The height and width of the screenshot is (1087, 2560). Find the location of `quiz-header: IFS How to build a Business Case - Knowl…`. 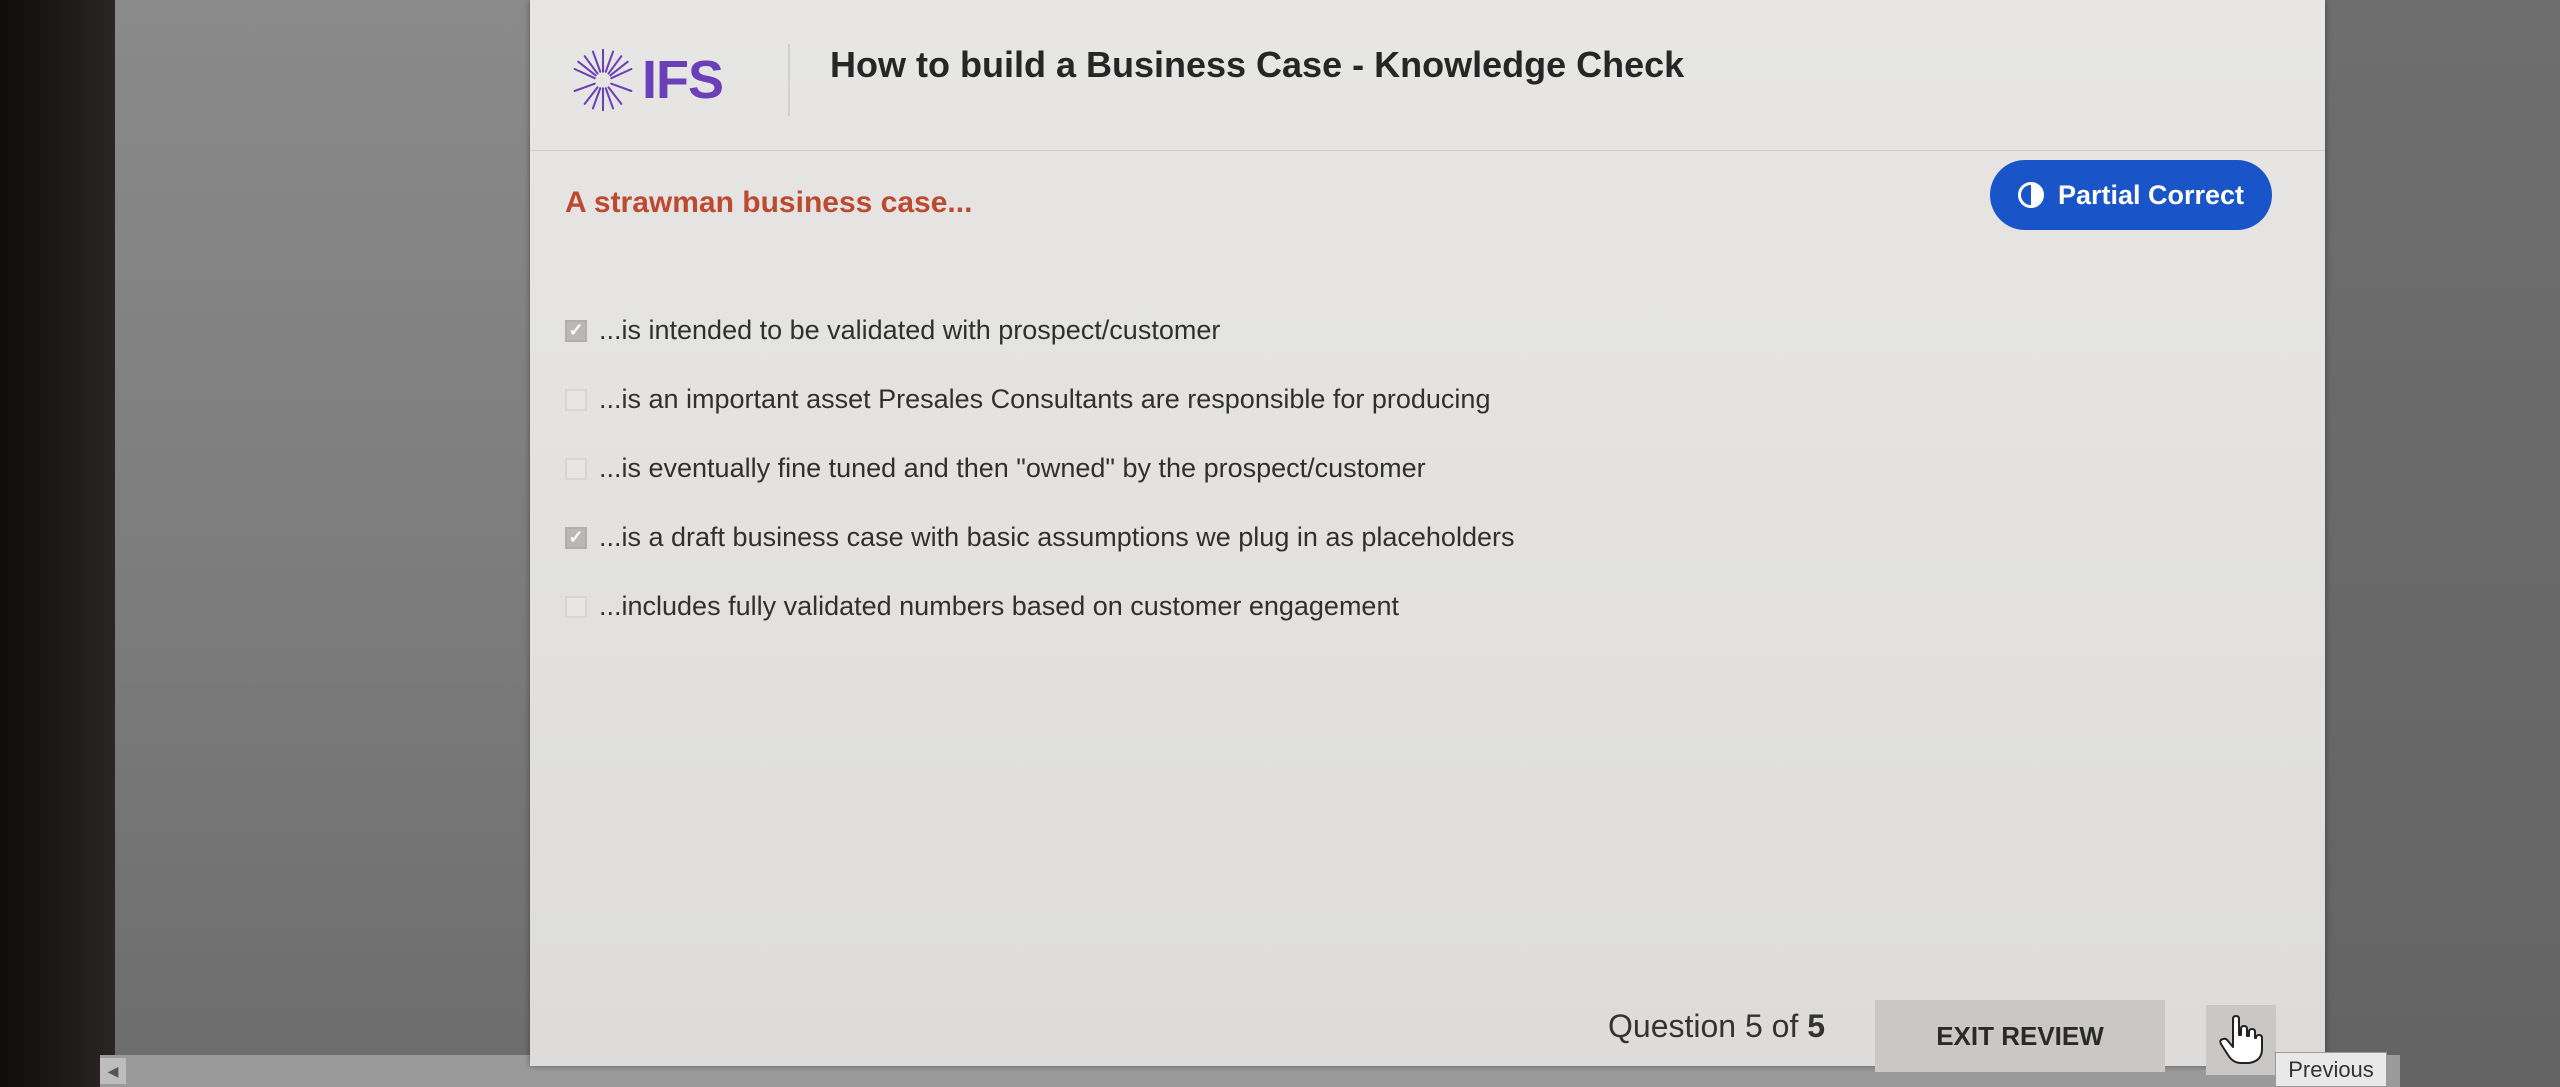

quiz-header: IFS How to build a Business Case - Knowl… is located at coordinates (1427, 75).